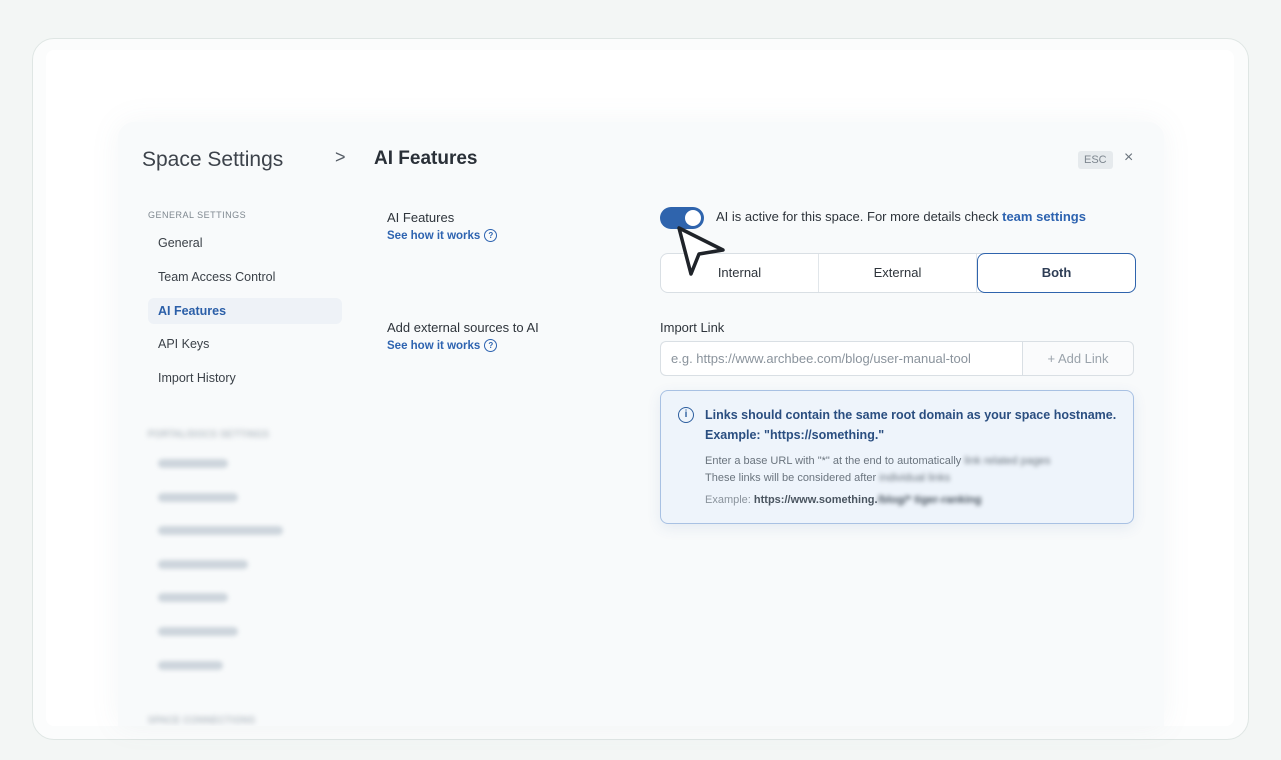  I want to click on see-how-it-works-link: See how it works ?, so click(442, 235).